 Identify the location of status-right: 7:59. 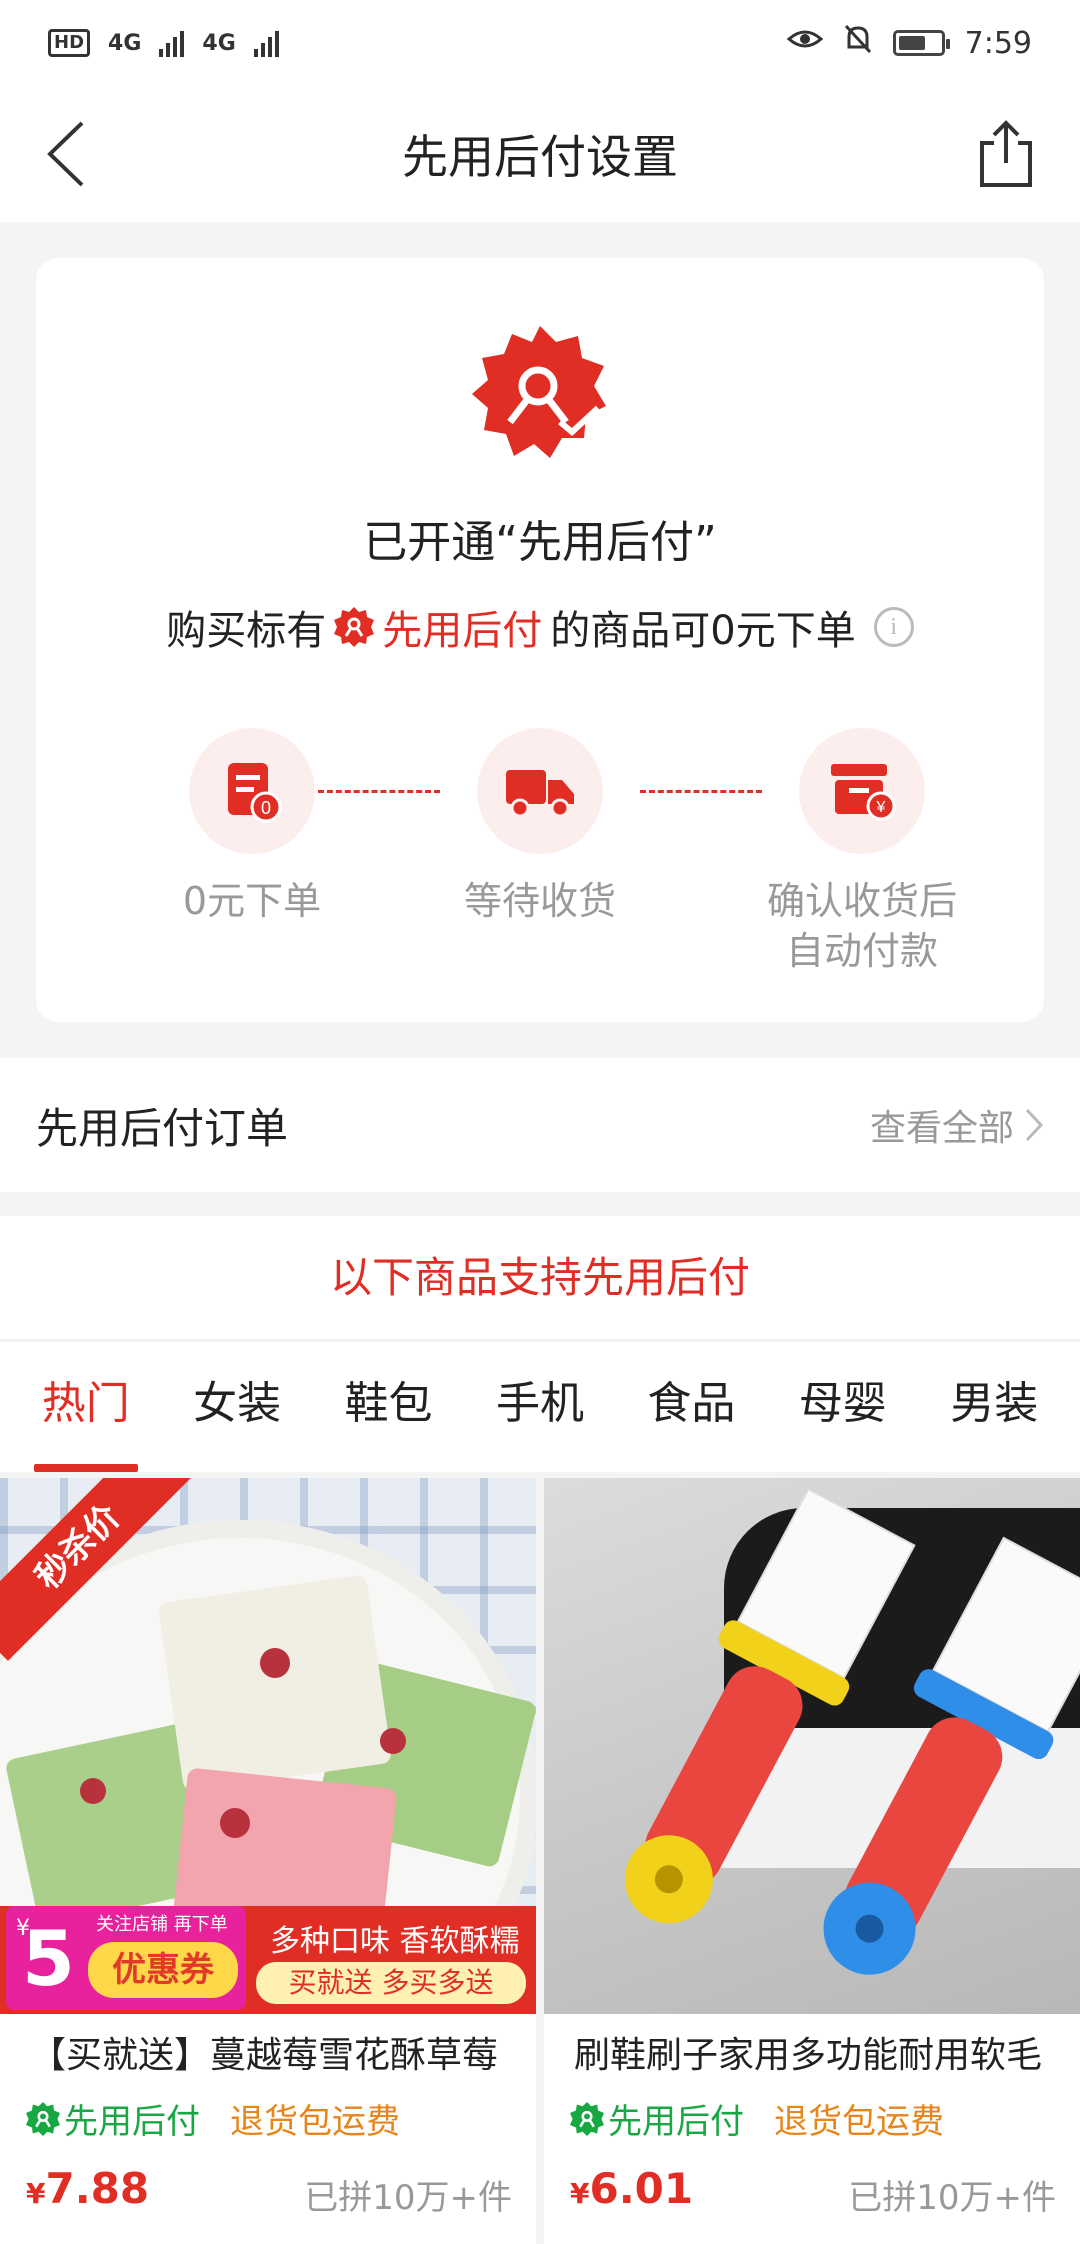
(909, 43).